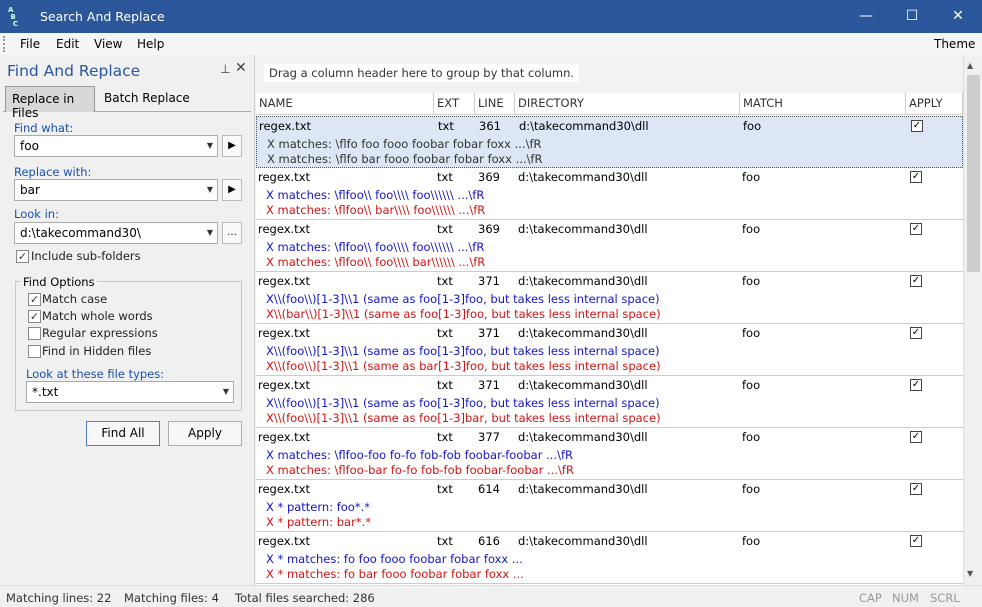  I want to click on column-header-match: MATCH, so click(823, 103).